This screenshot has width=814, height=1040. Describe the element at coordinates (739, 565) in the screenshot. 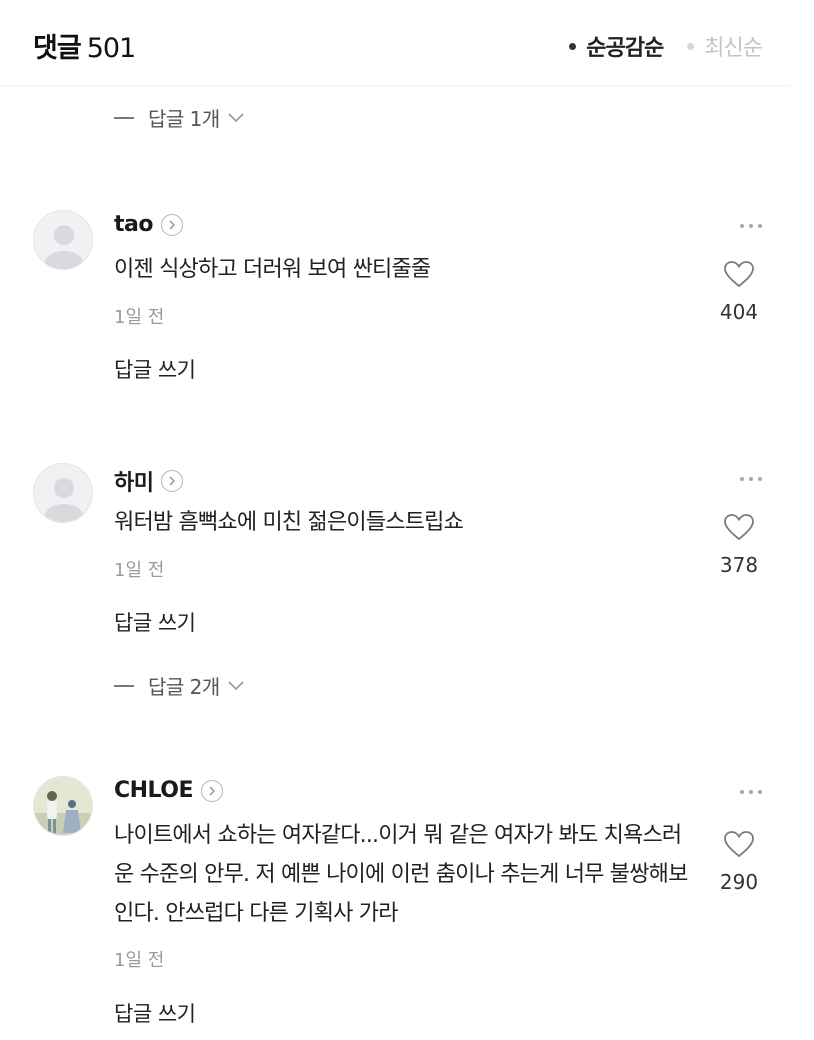

I see `like-count: 378` at that location.